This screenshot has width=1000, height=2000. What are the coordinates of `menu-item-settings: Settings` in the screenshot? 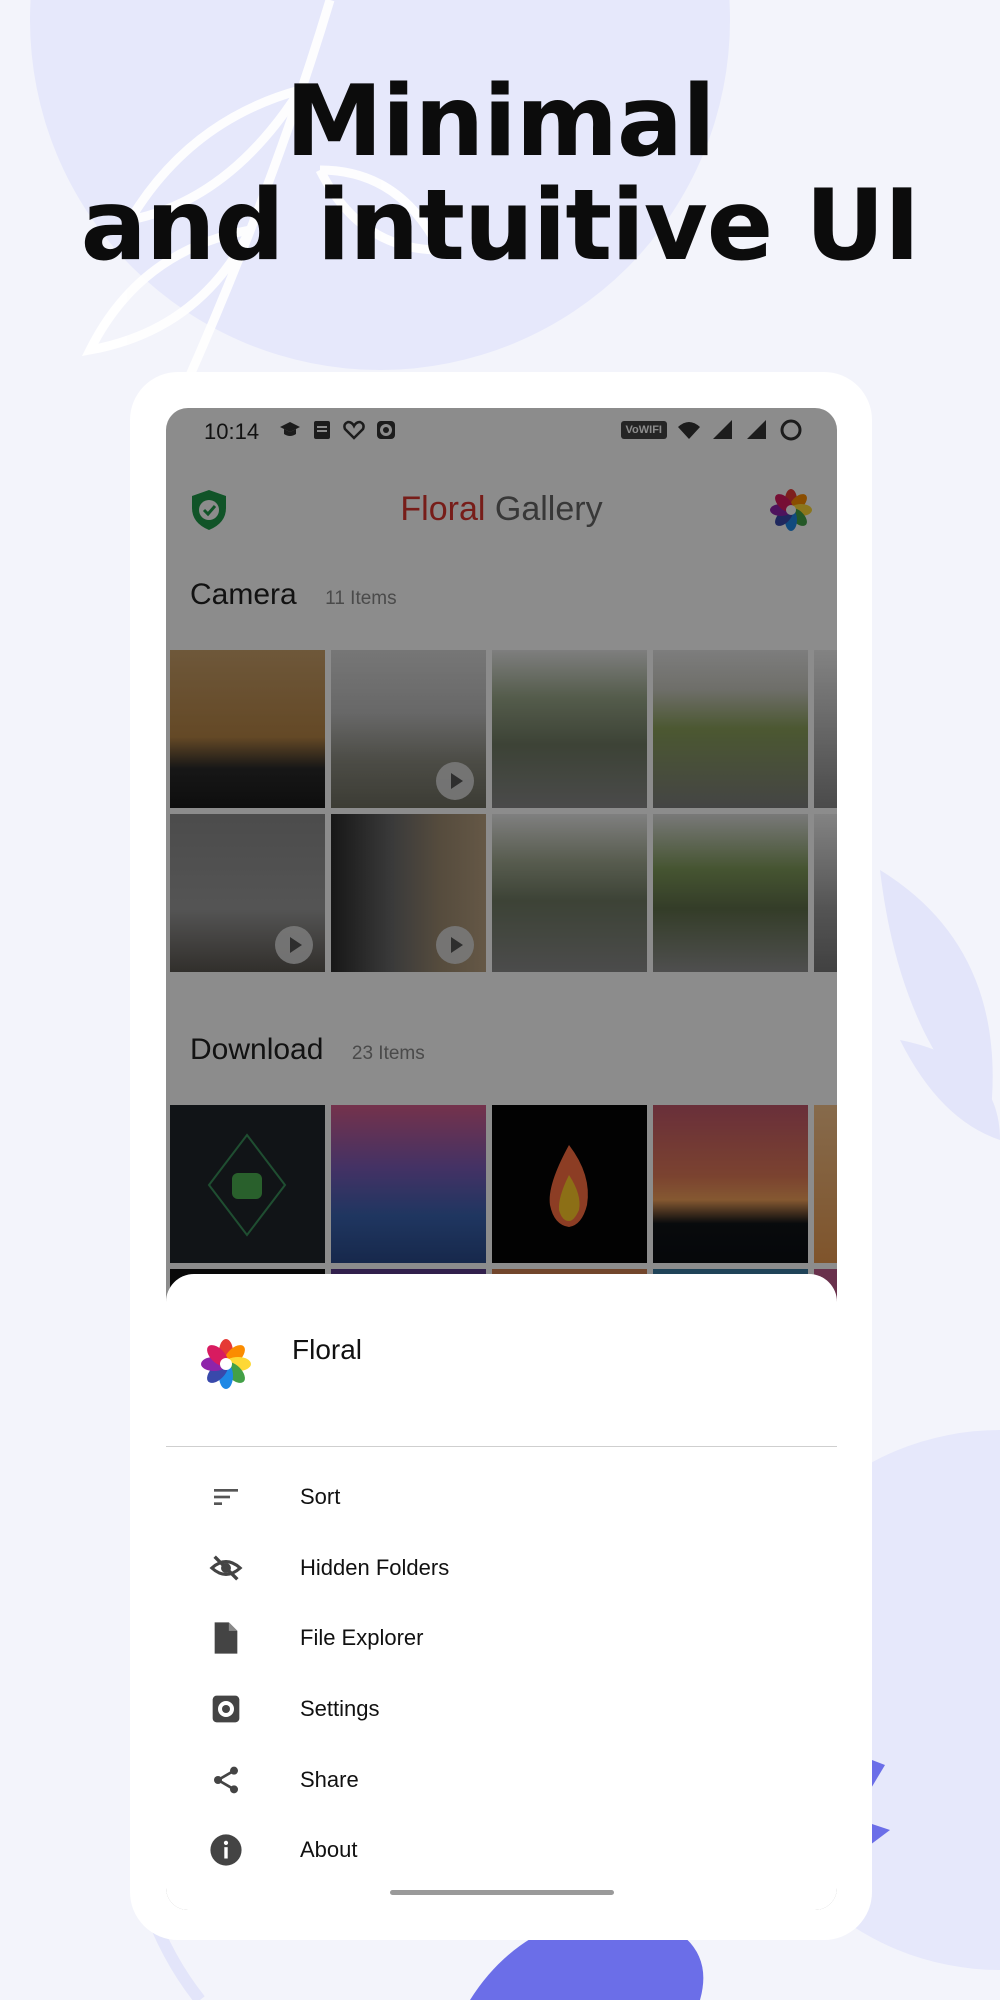 It's located at (501, 1709).